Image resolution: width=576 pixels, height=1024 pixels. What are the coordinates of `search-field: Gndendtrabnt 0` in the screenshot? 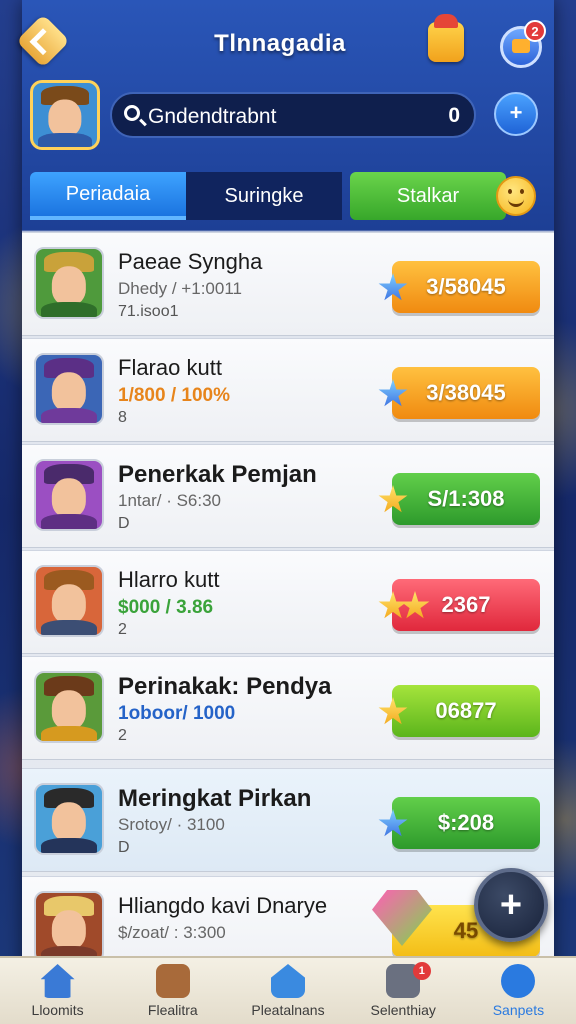 It's located at (293, 115).